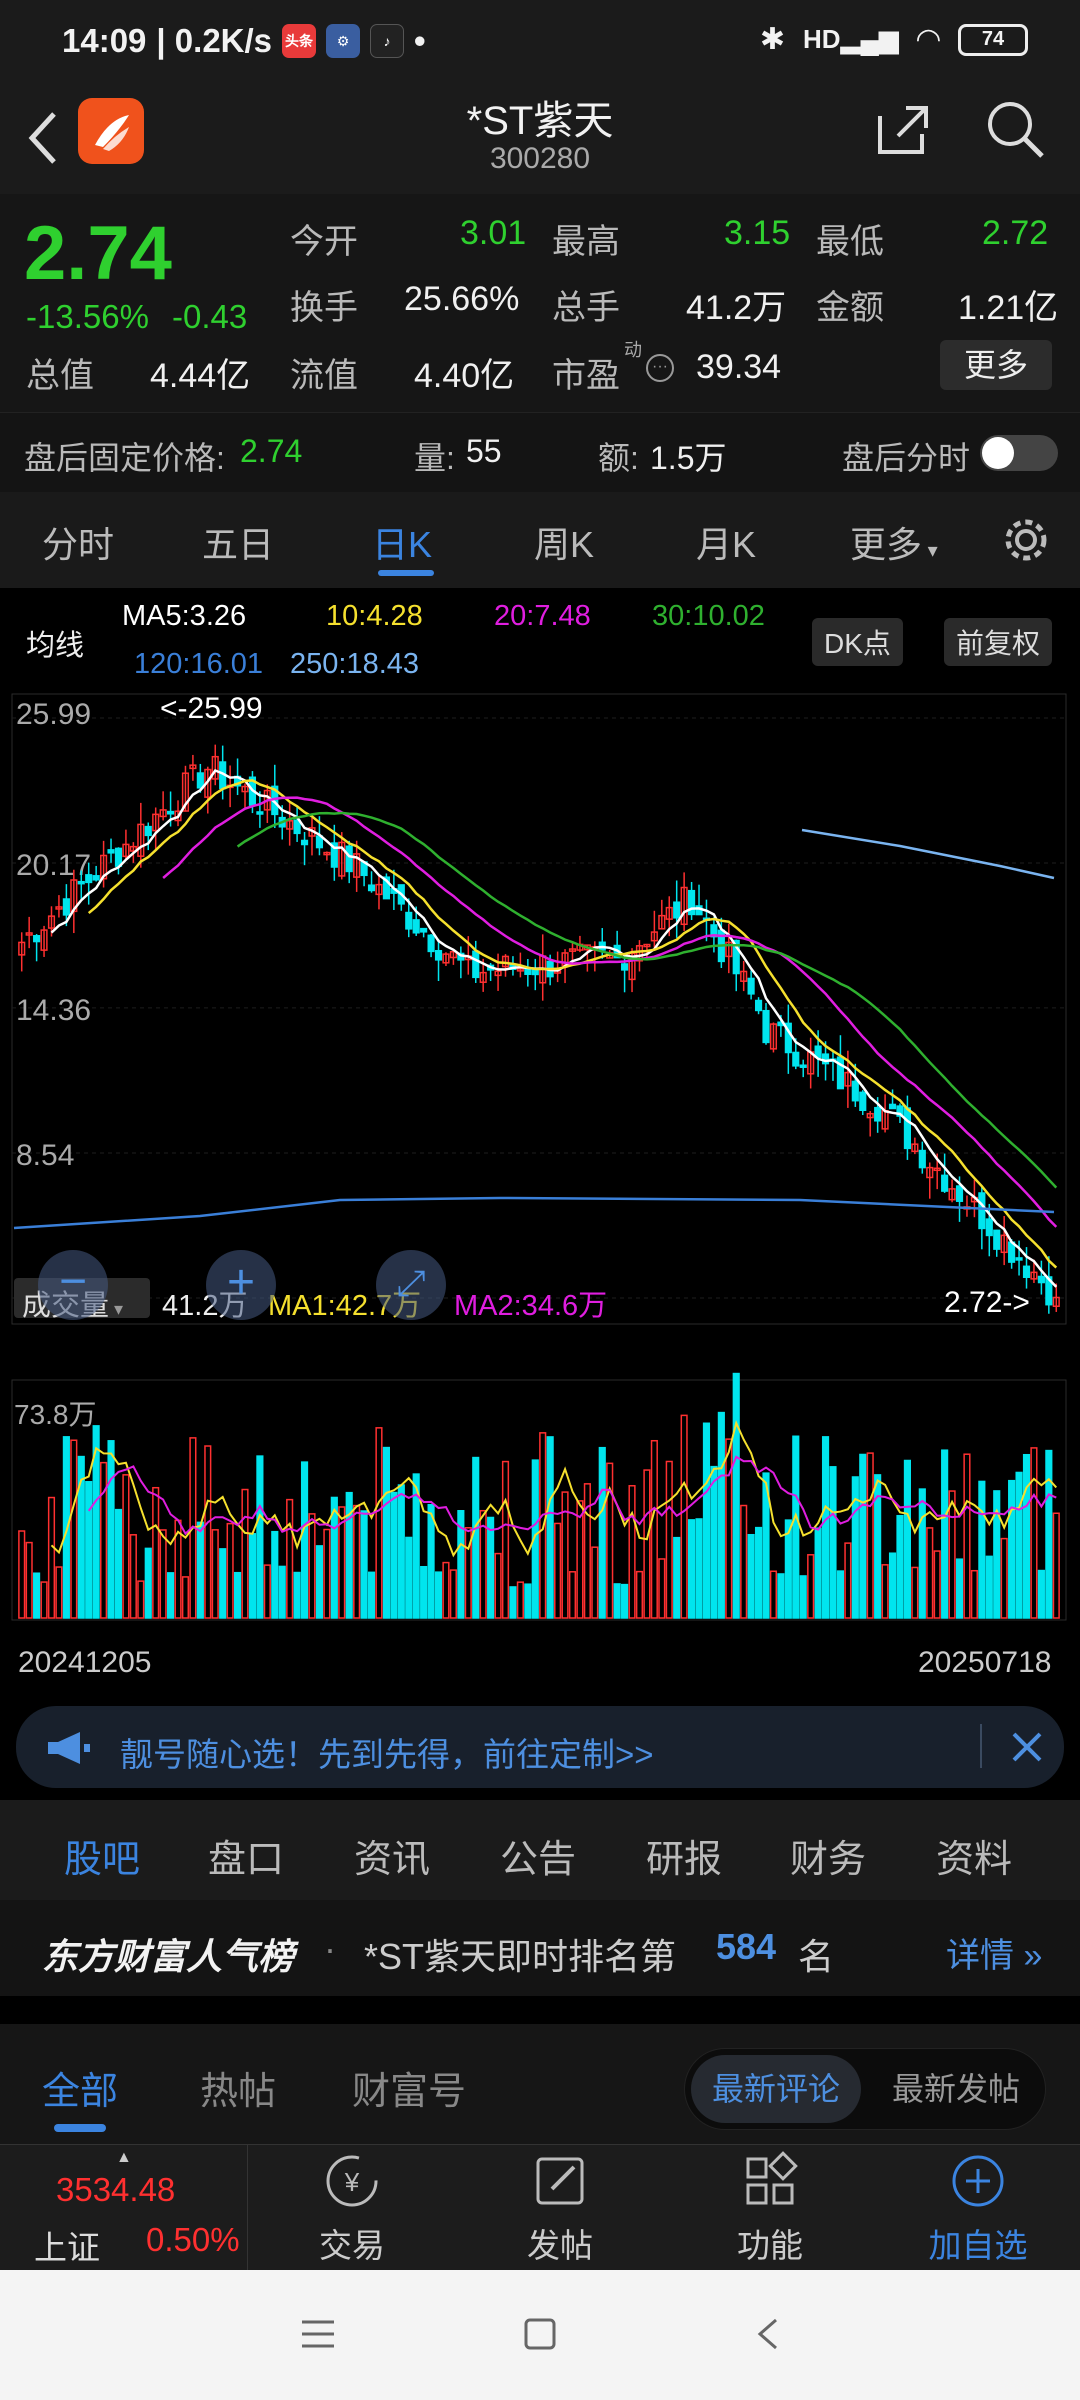  I want to click on zoom-out-button: −, so click(73, 1285).